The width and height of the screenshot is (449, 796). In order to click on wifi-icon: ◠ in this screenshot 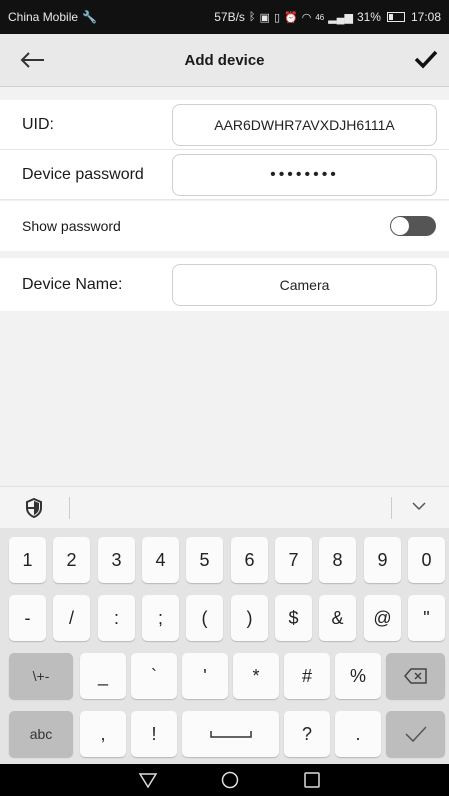, I will do `click(306, 17)`.